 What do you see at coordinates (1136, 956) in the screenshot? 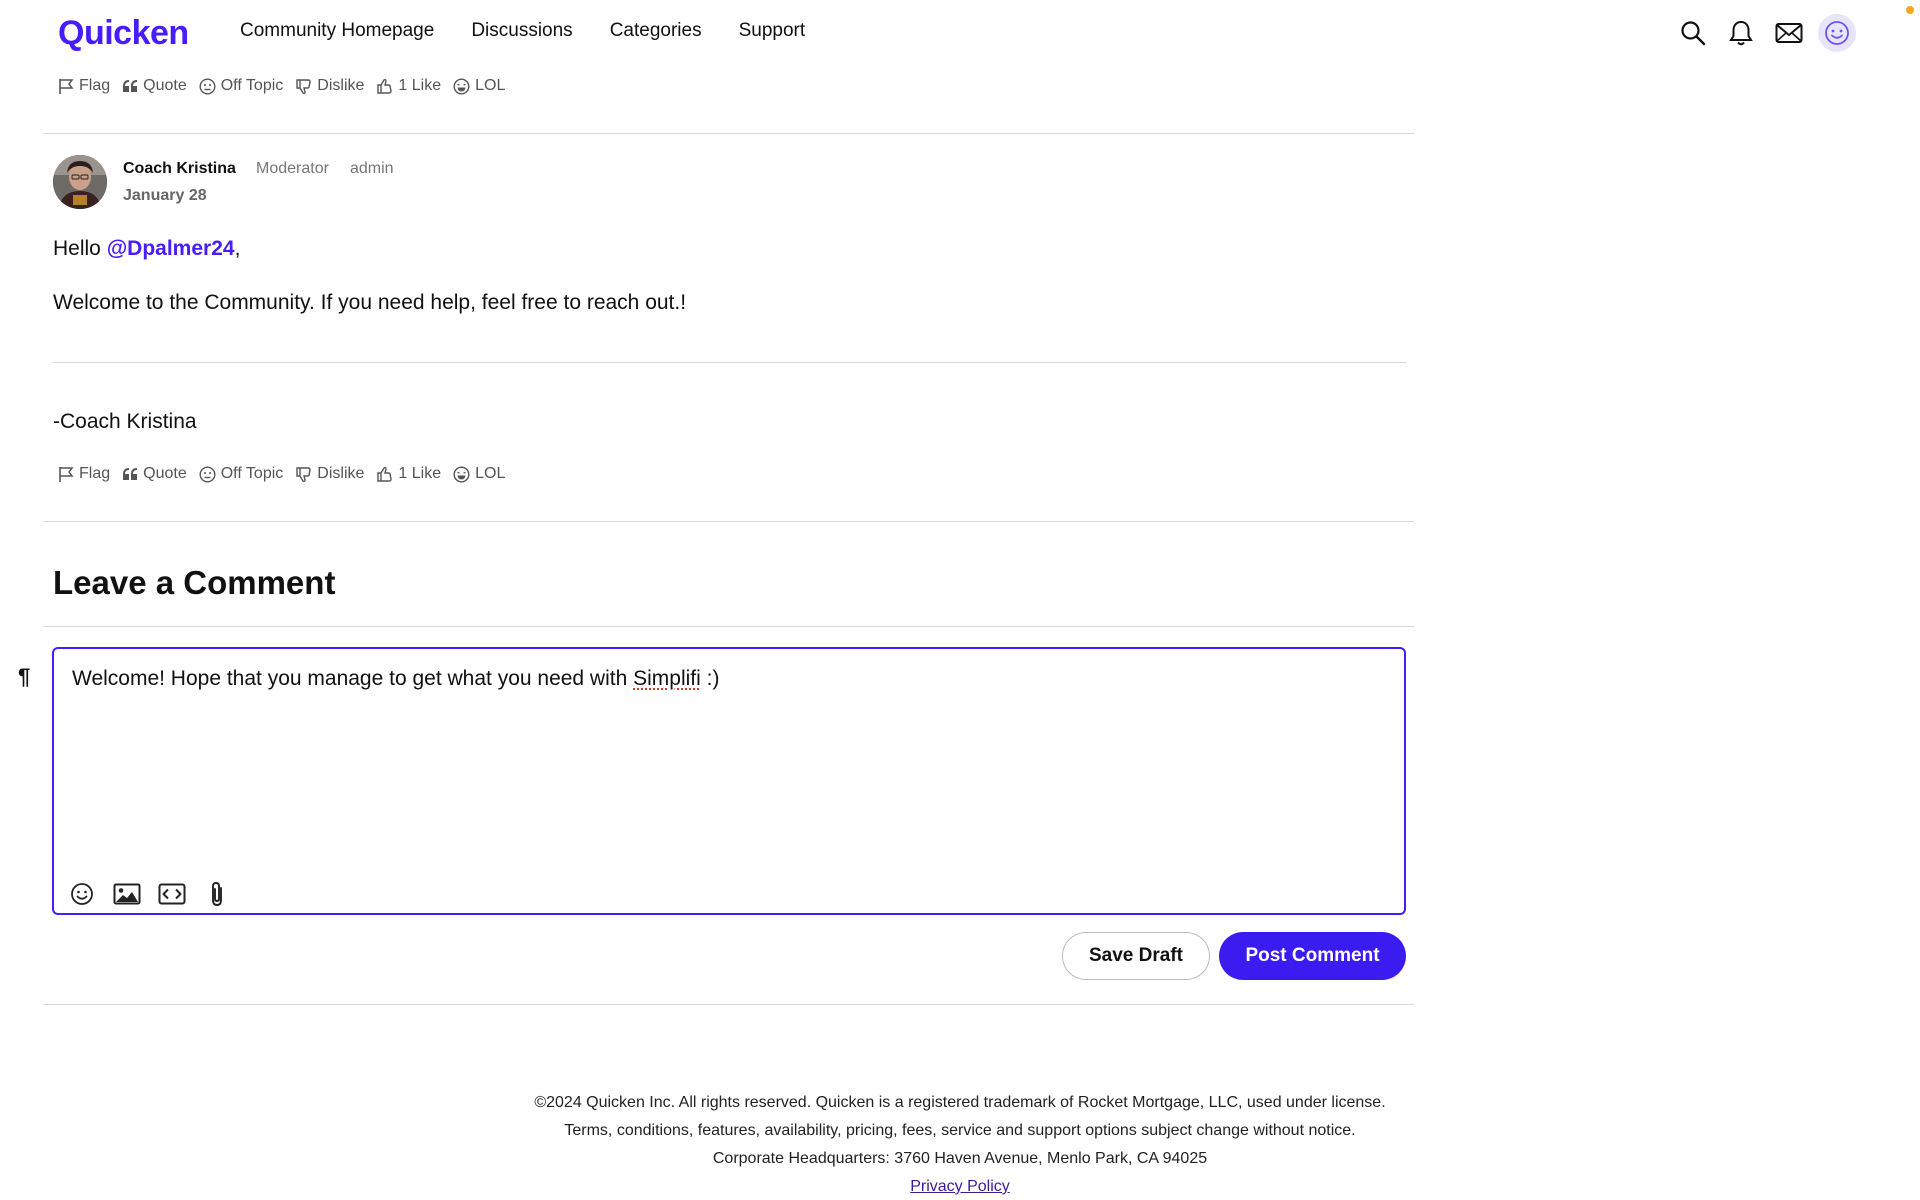
I see `save-draft-button: Save Draft` at bounding box center [1136, 956].